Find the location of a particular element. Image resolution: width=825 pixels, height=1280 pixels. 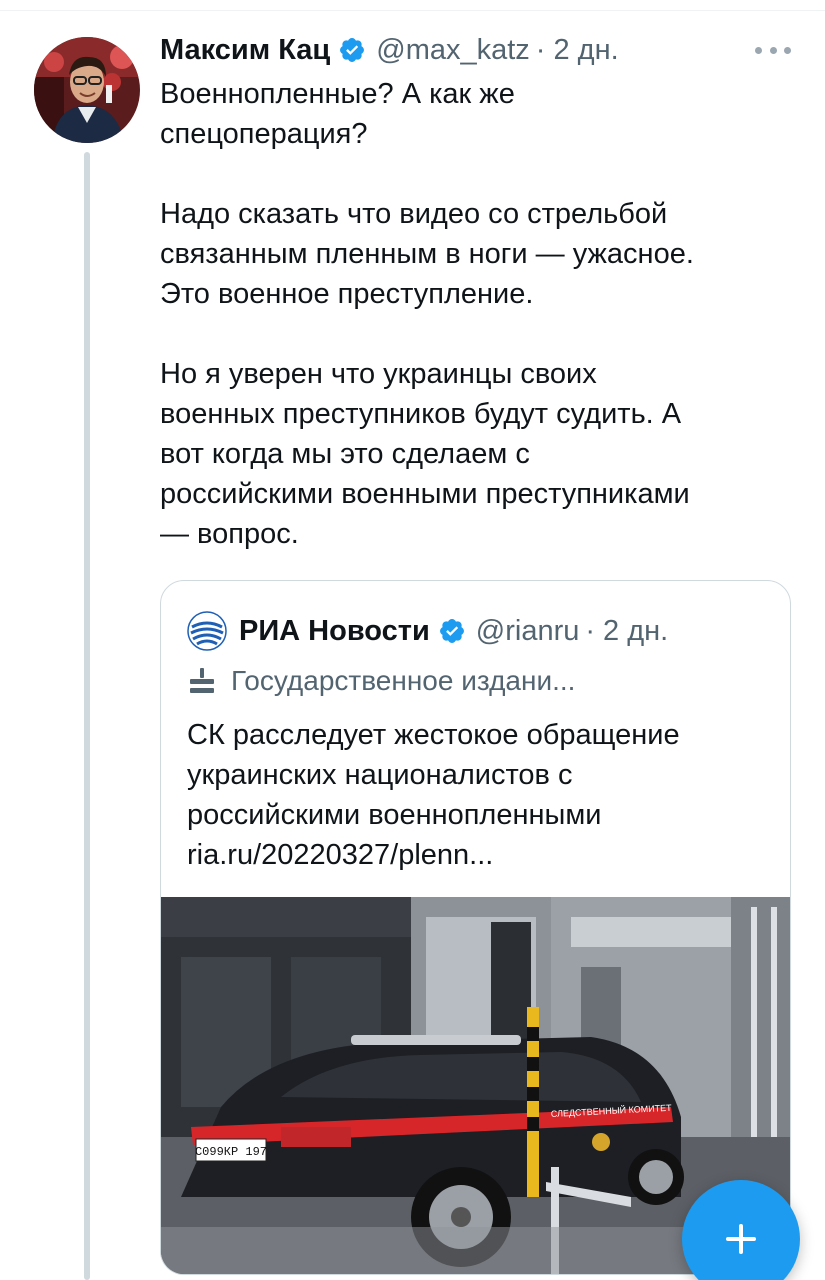

text-line: Надо сказать что видео со стрельбой is located at coordinates (414, 214).